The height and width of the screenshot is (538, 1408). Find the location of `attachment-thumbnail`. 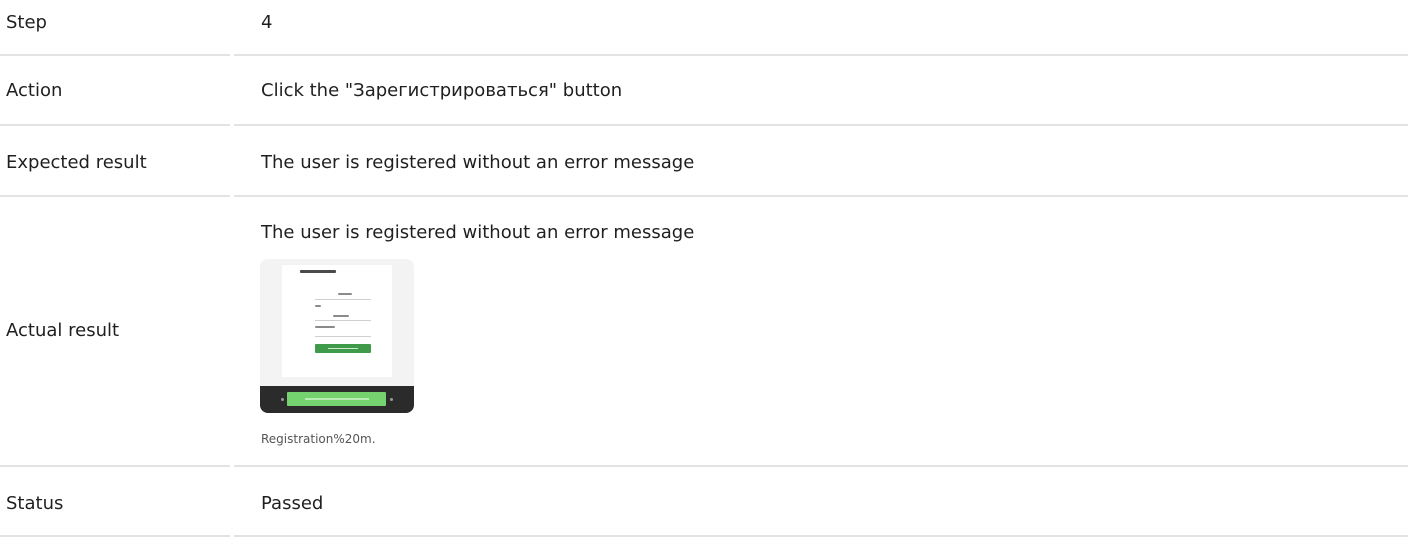

attachment-thumbnail is located at coordinates (337, 336).